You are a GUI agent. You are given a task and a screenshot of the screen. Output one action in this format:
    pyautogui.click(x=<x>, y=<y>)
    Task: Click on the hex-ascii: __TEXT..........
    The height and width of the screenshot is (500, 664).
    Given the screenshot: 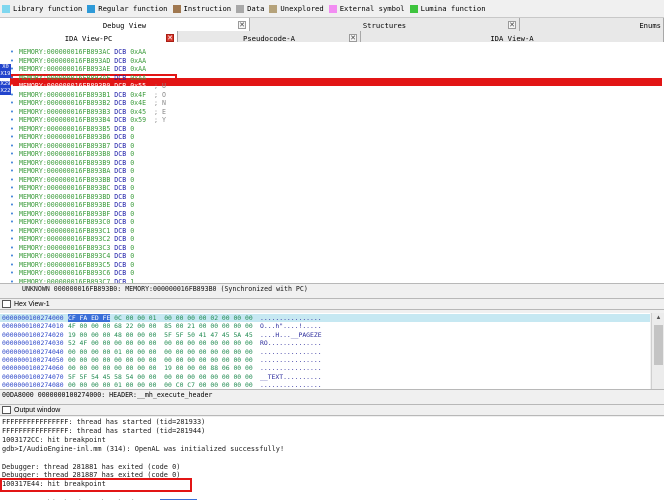 What is the action you would take?
    pyautogui.click(x=291, y=376)
    